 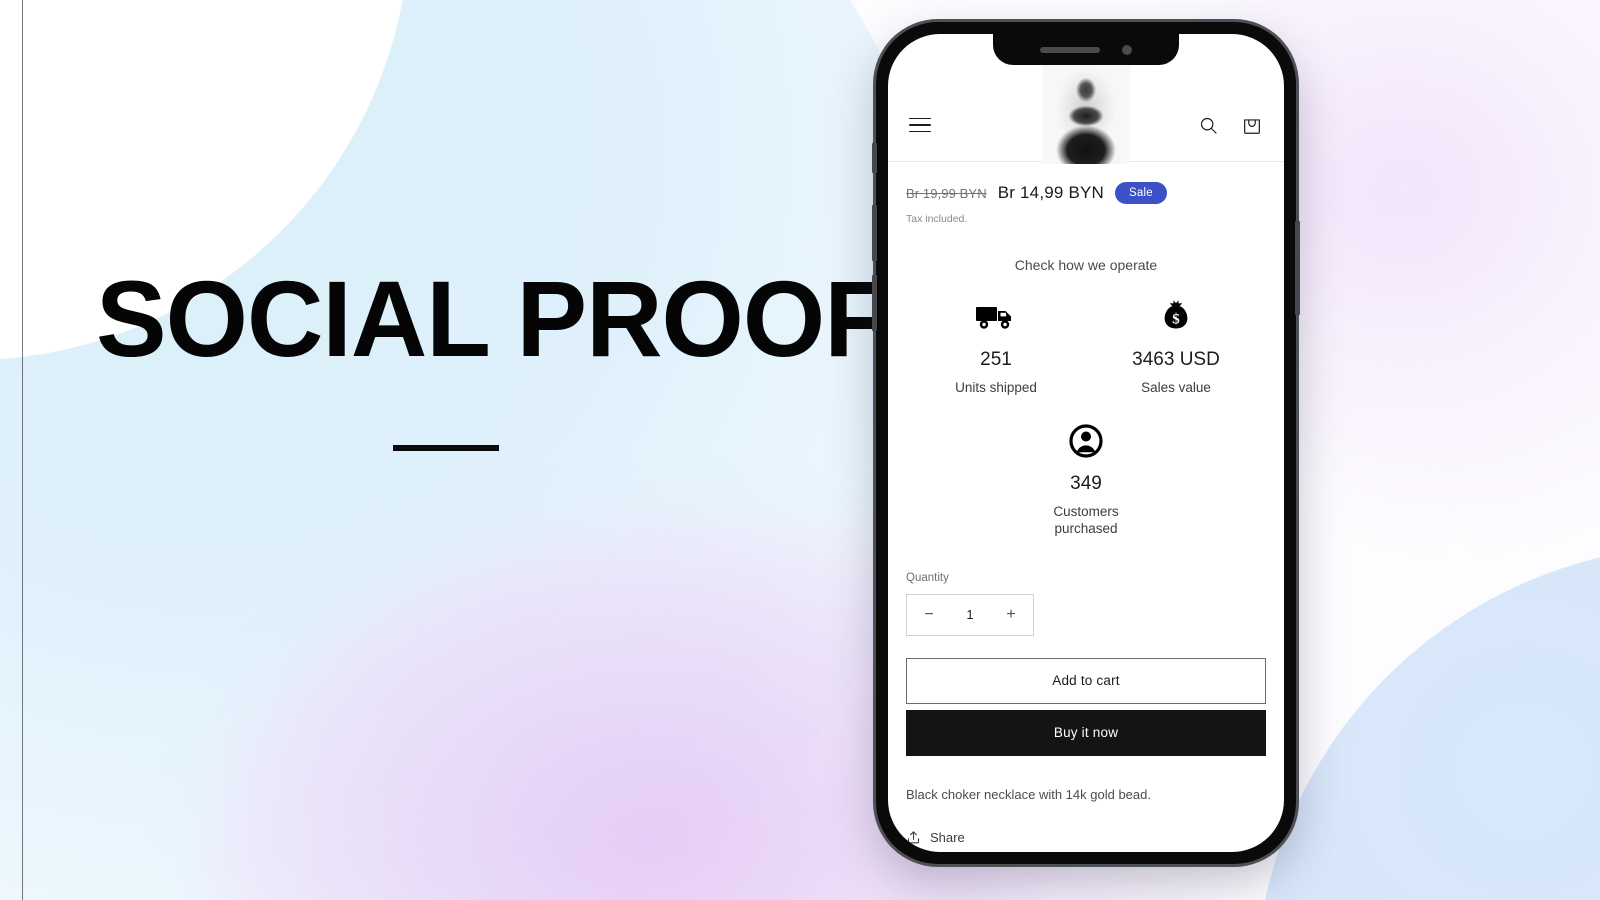 I want to click on quantity-increase-button: +, so click(x=1011, y=615).